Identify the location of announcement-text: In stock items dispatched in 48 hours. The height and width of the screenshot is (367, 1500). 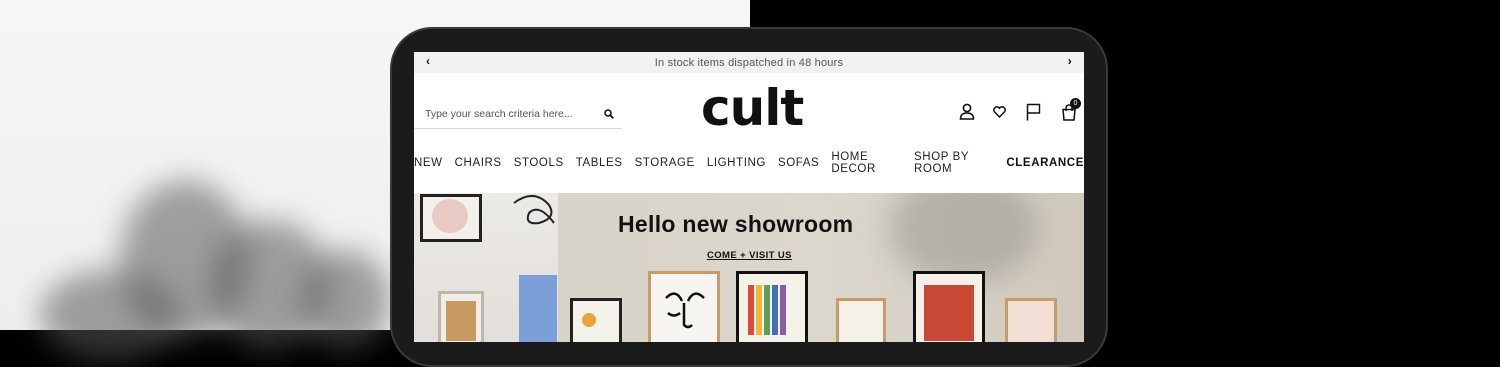
(749, 62).